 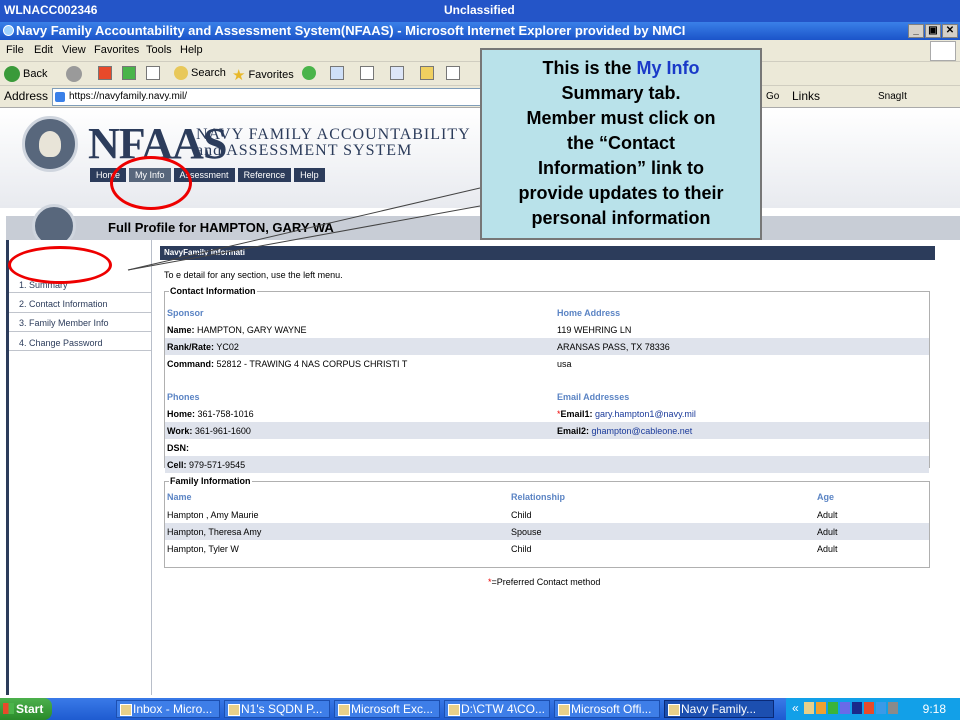 I want to click on contact-legend: Contact Information, so click(x=213, y=291).